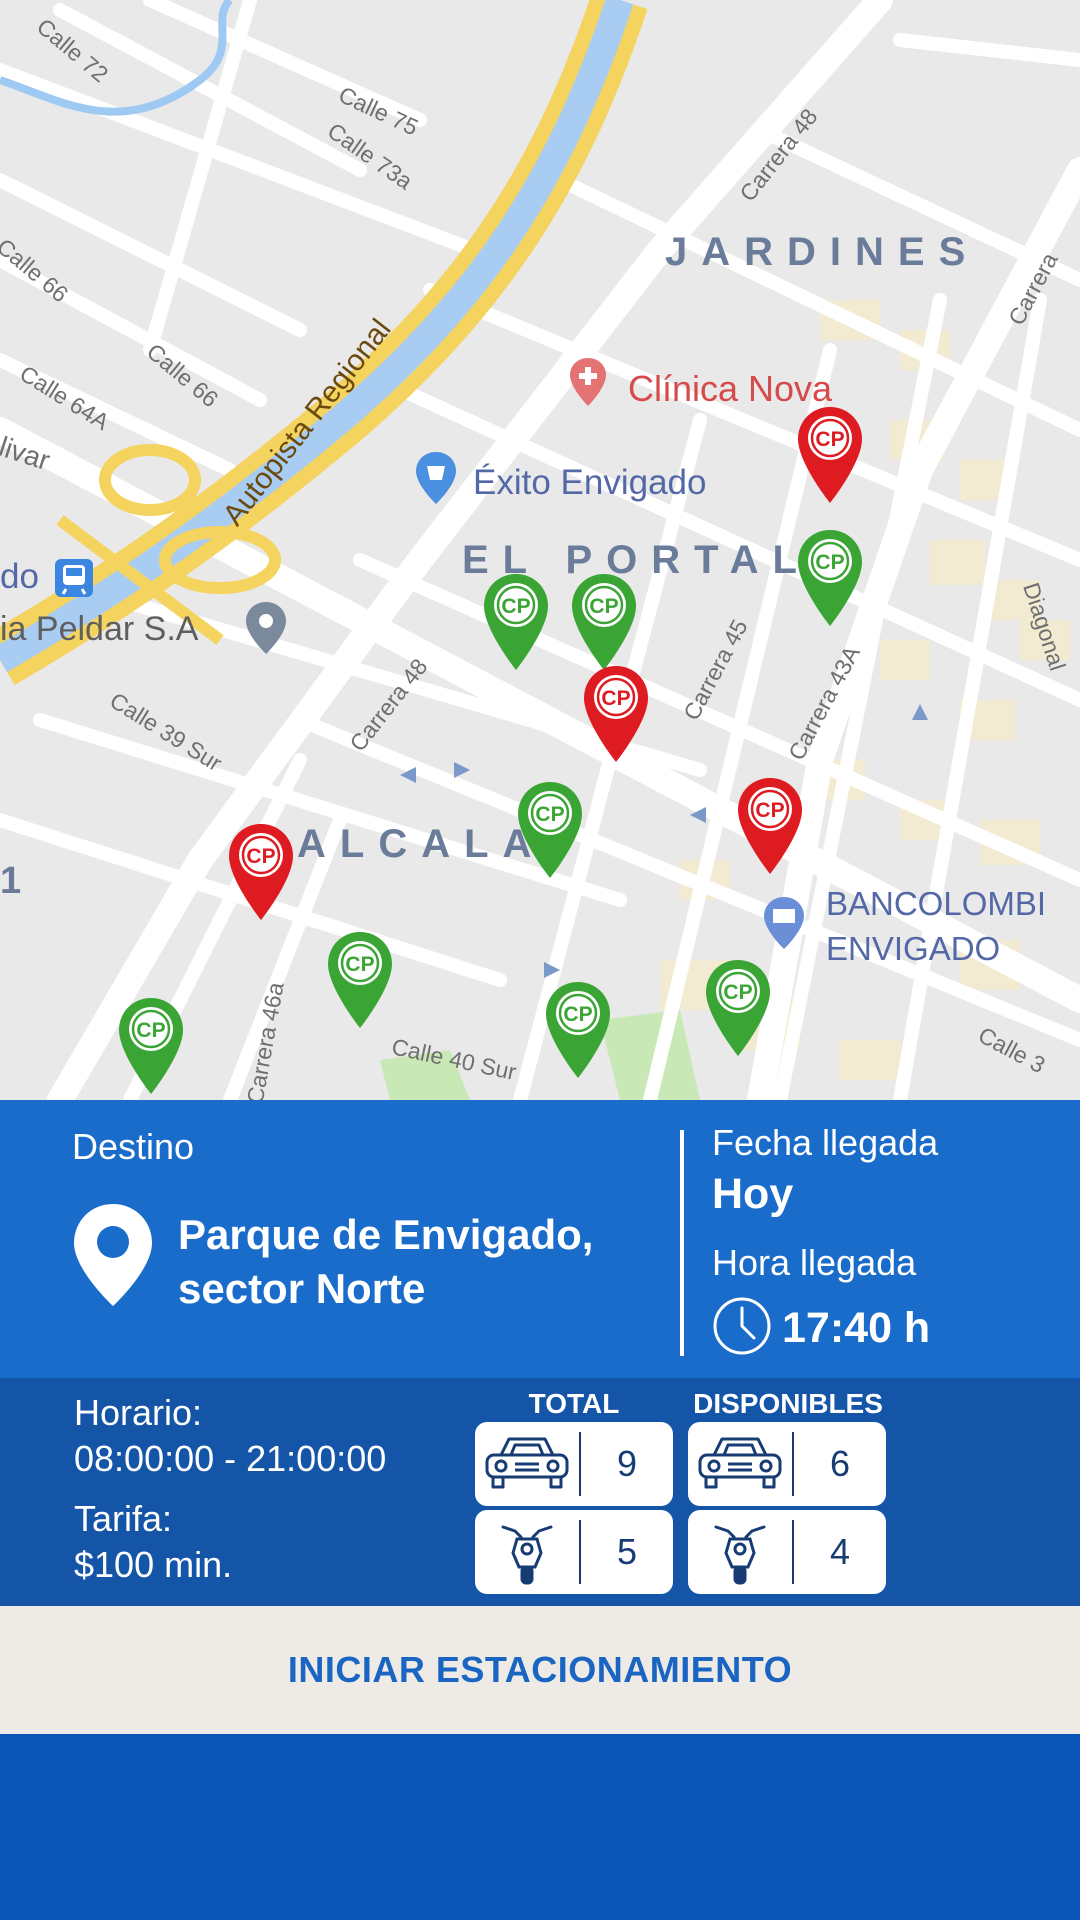 This screenshot has height=1920, width=1080. Describe the element at coordinates (74, 578) in the screenshot. I see `train-icon` at that location.